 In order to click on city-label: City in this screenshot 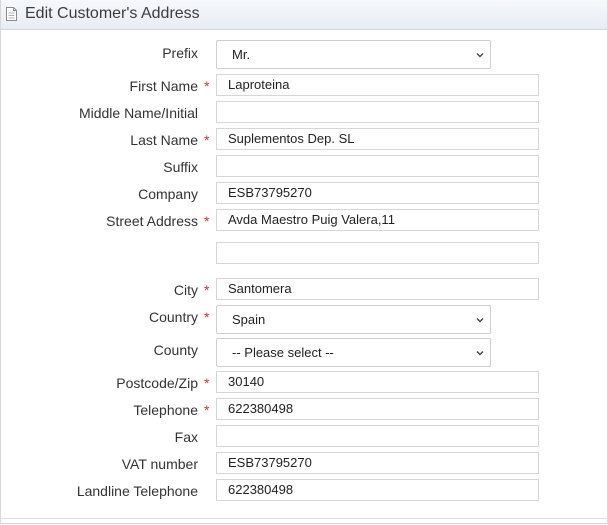, I will do `click(185, 290)`.